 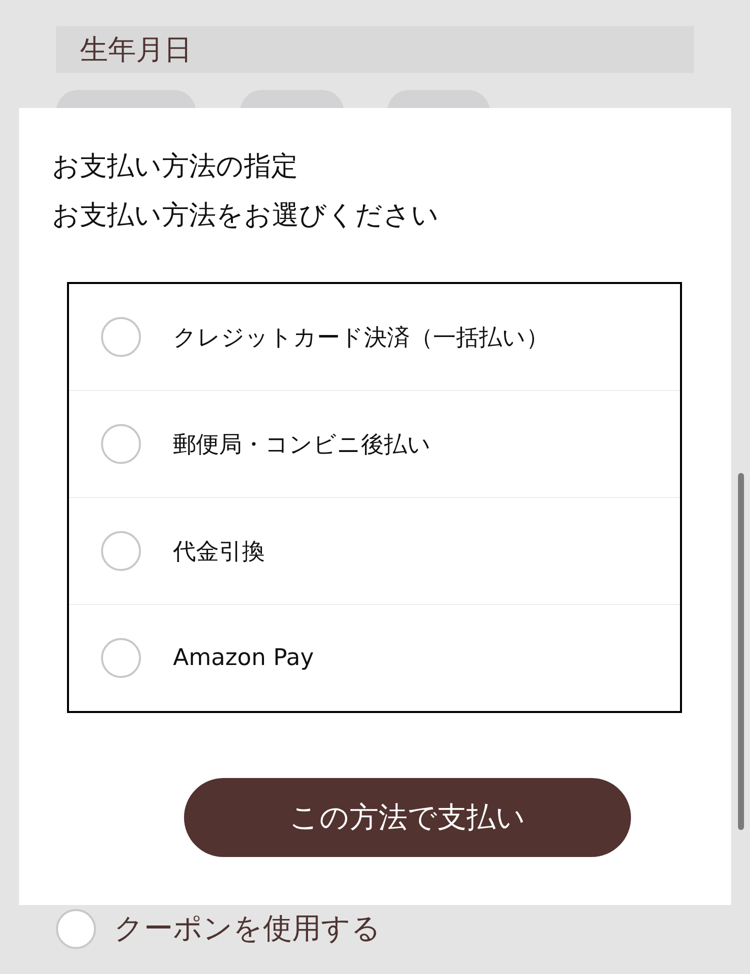 What do you see at coordinates (246, 216) in the screenshot?
I see `dialog-subtitle: お支払い方法をお選びください` at bounding box center [246, 216].